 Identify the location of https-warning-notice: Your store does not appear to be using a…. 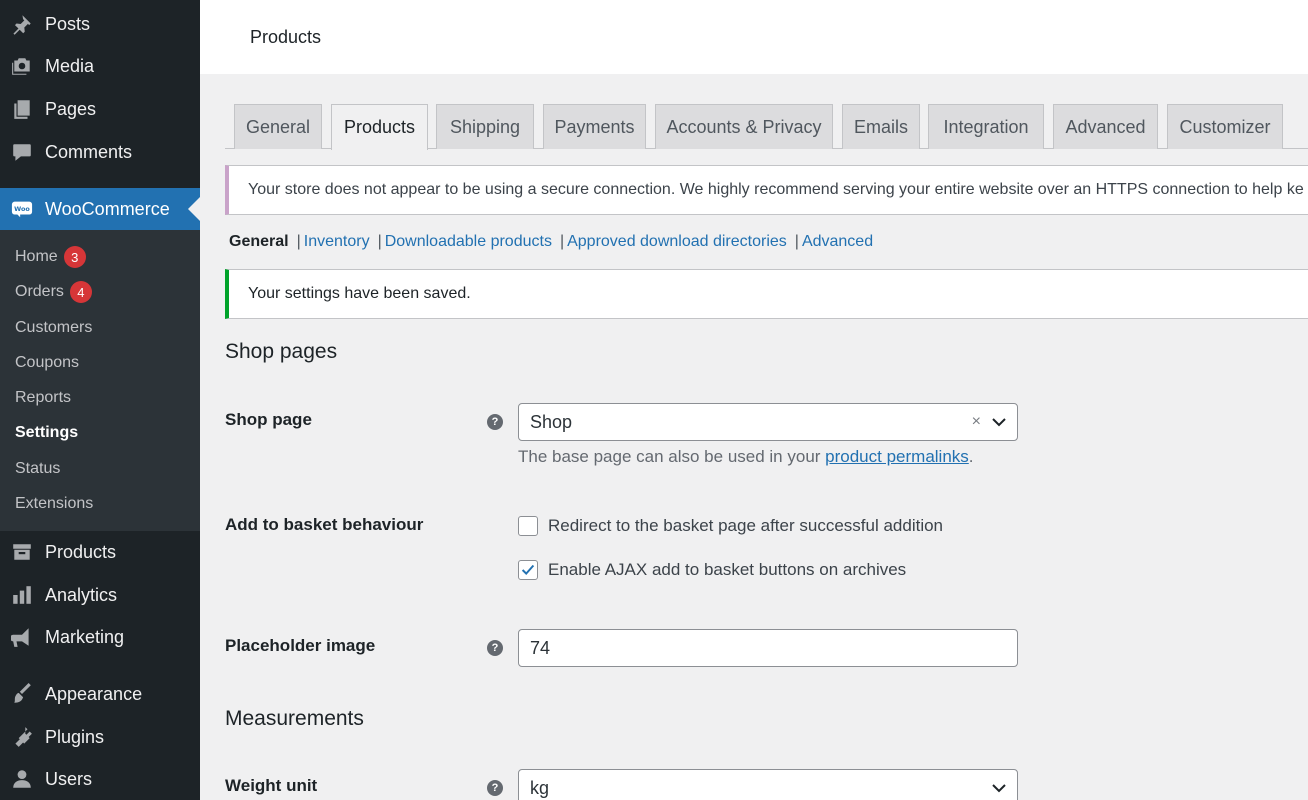
(766, 190).